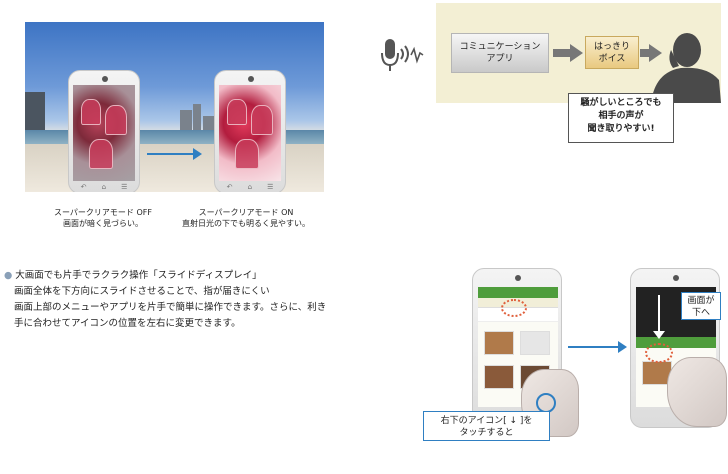 Image resolution: width=728 pixels, height=474 pixels. Describe the element at coordinates (562, 53) in the screenshot. I see `arrow-body` at that location.